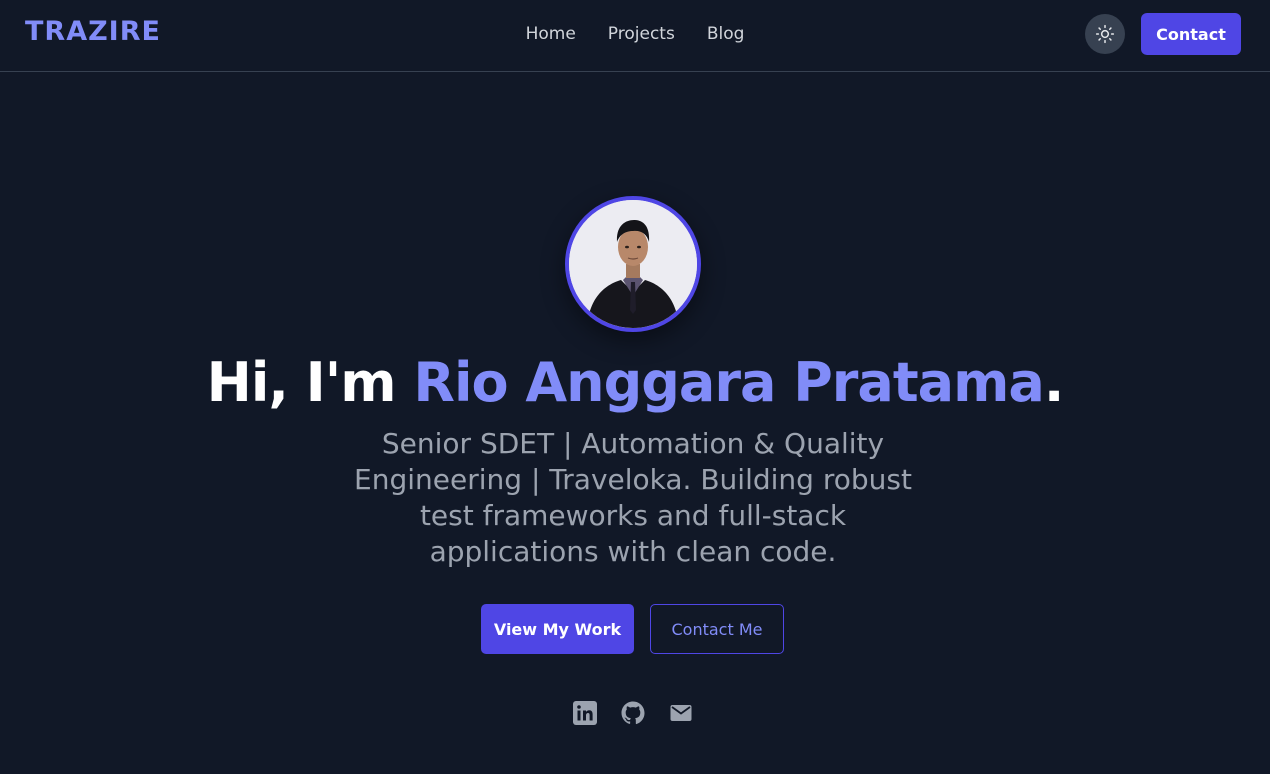 This screenshot has width=1270, height=774. I want to click on greeting-text: Hi, I'm, so click(310, 382).